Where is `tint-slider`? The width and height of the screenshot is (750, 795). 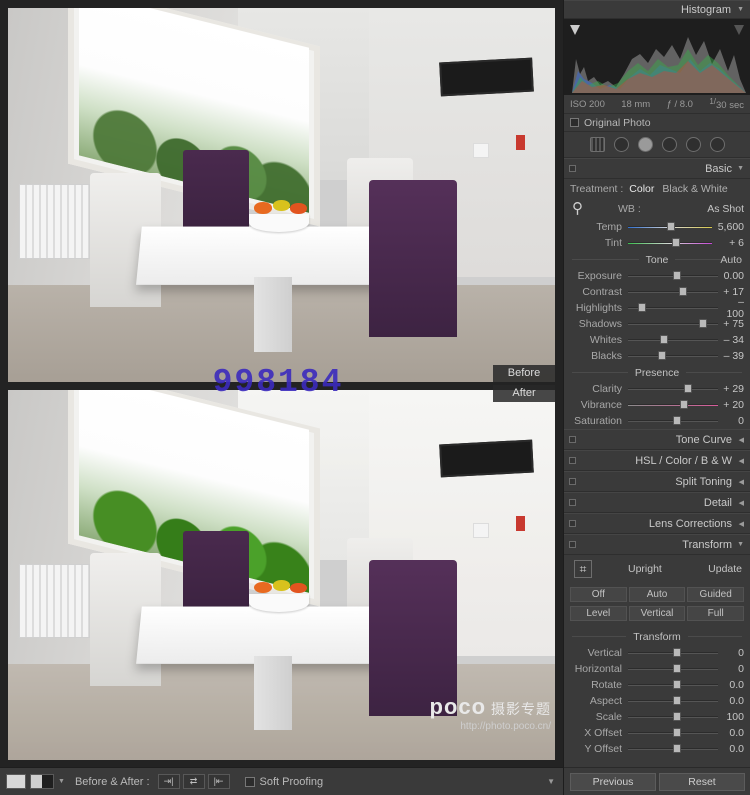 tint-slider is located at coordinates (670, 243).